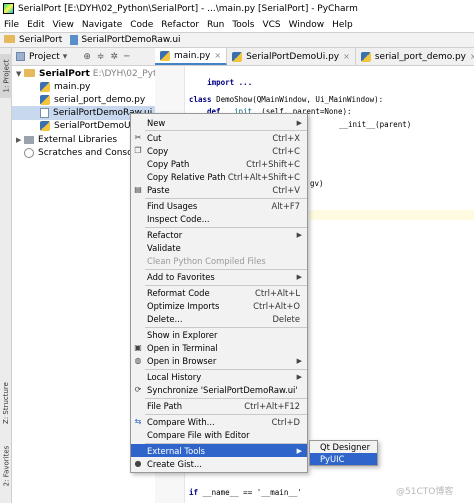 This screenshot has width=474, height=503. Describe the element at coordinates (215, 25) in the screenshot. I see `menu-run: Run` at that location.